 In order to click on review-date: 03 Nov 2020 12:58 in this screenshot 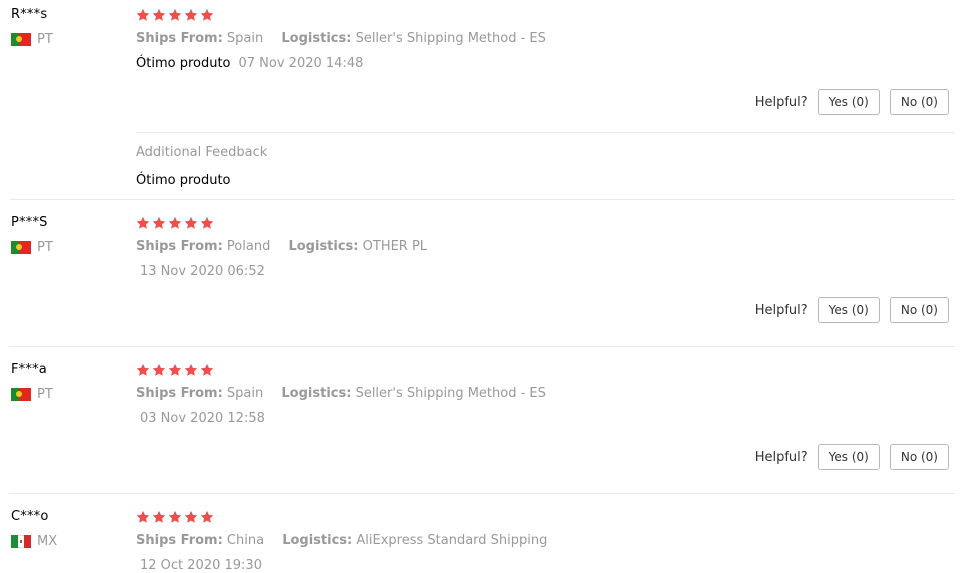, I will do `click(202, 418)`.